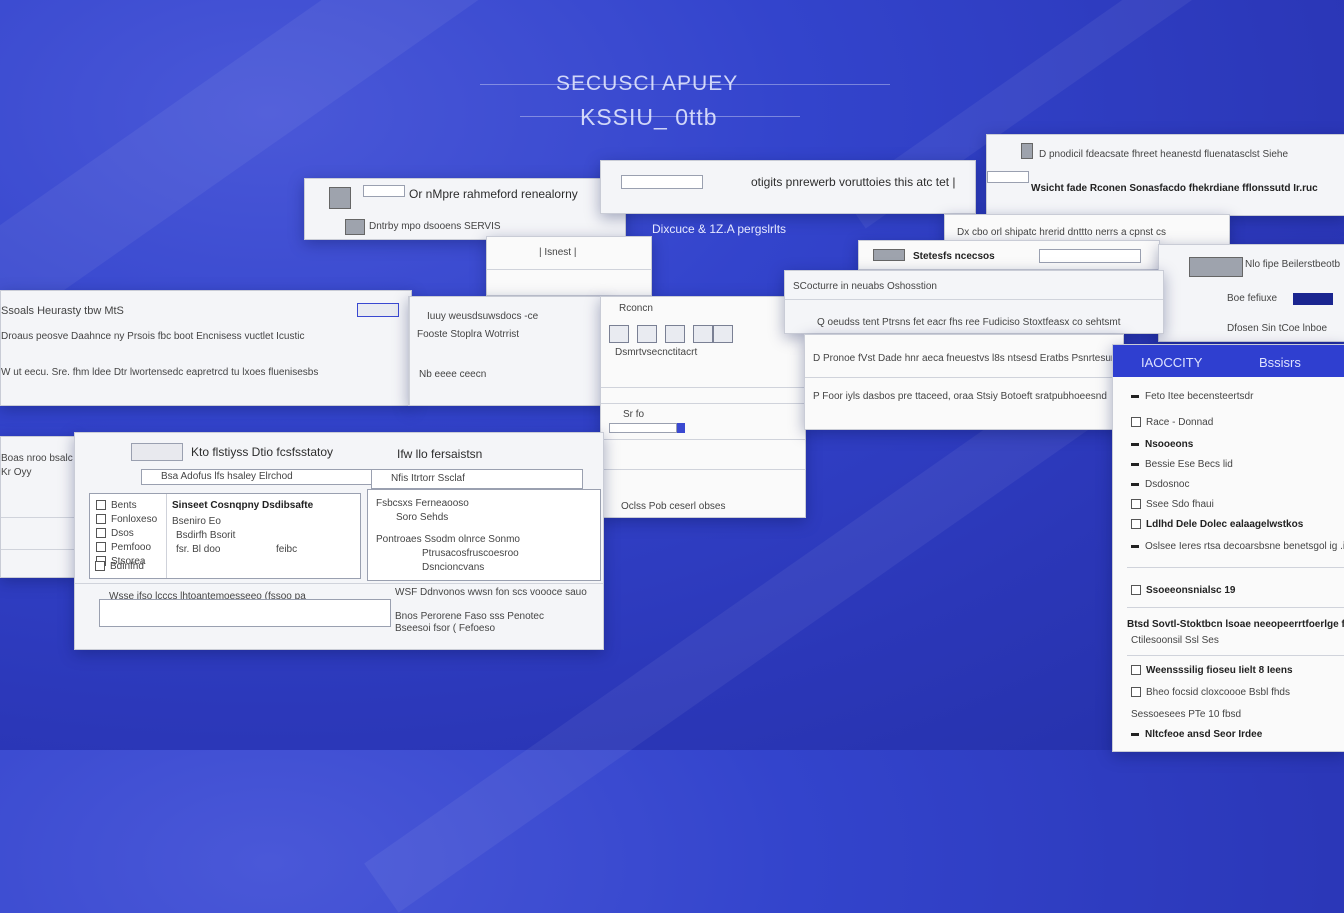 The height and width of the screenshot is (913, 1344). I want to click on list-item-label: Fonloxeso, so click(134, 519).